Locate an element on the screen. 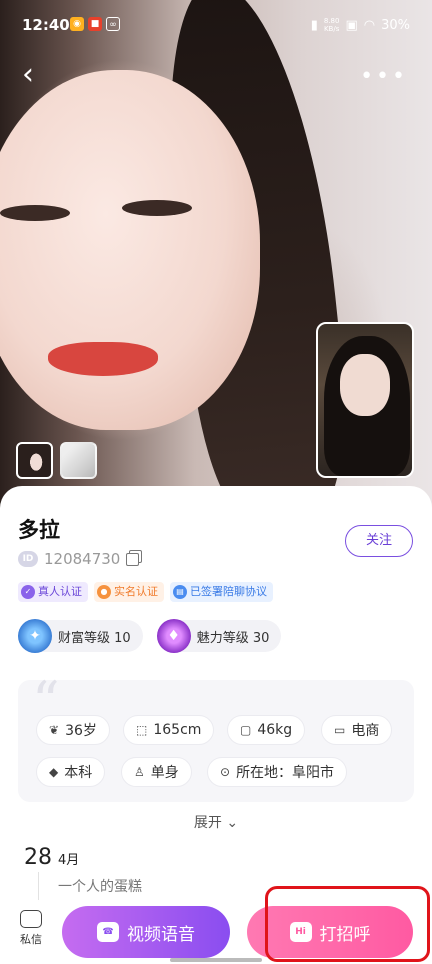 This screenshot has height=964, width=432. message-label: 私信 is located at coordinates (31, 939).